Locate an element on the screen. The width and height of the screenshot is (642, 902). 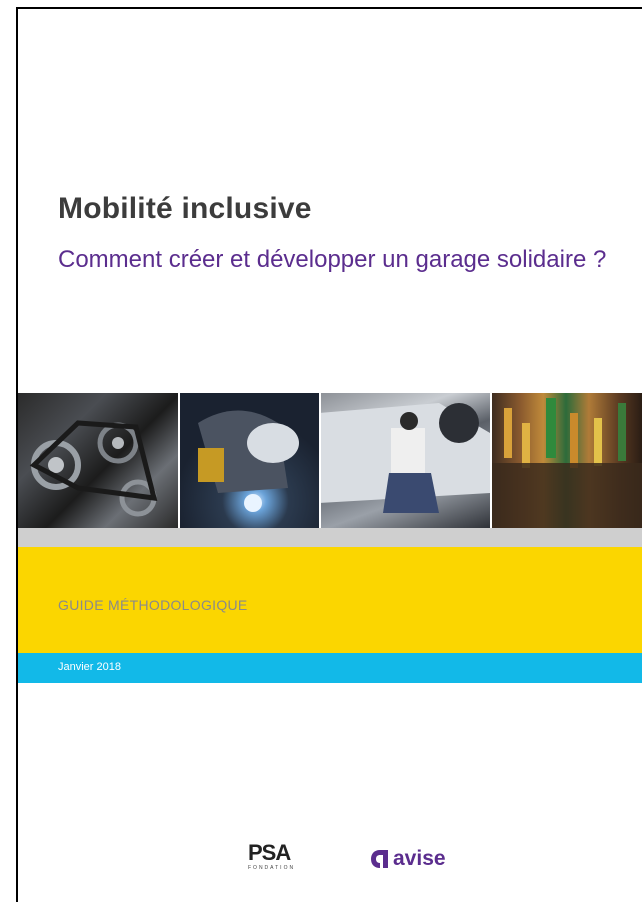
avise-mark-icon is located at coordinates (379, 859).